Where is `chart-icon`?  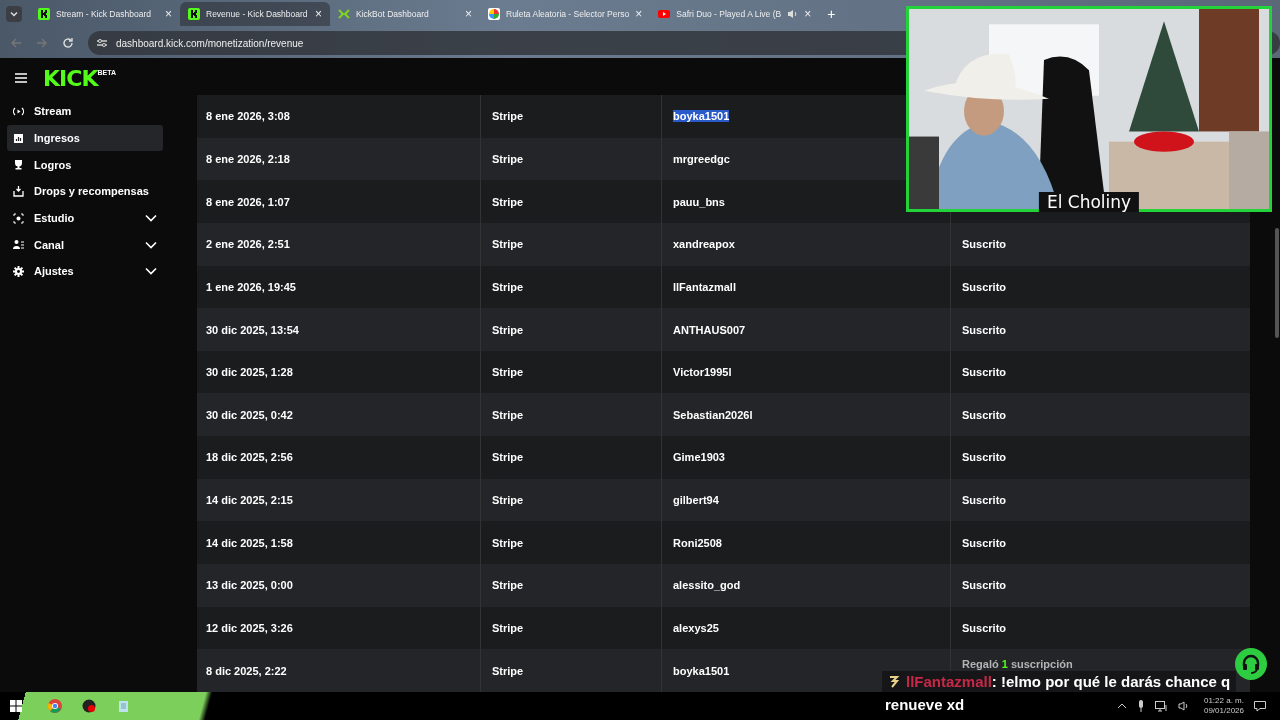 chart-icon is located at coordinates (18, 138).